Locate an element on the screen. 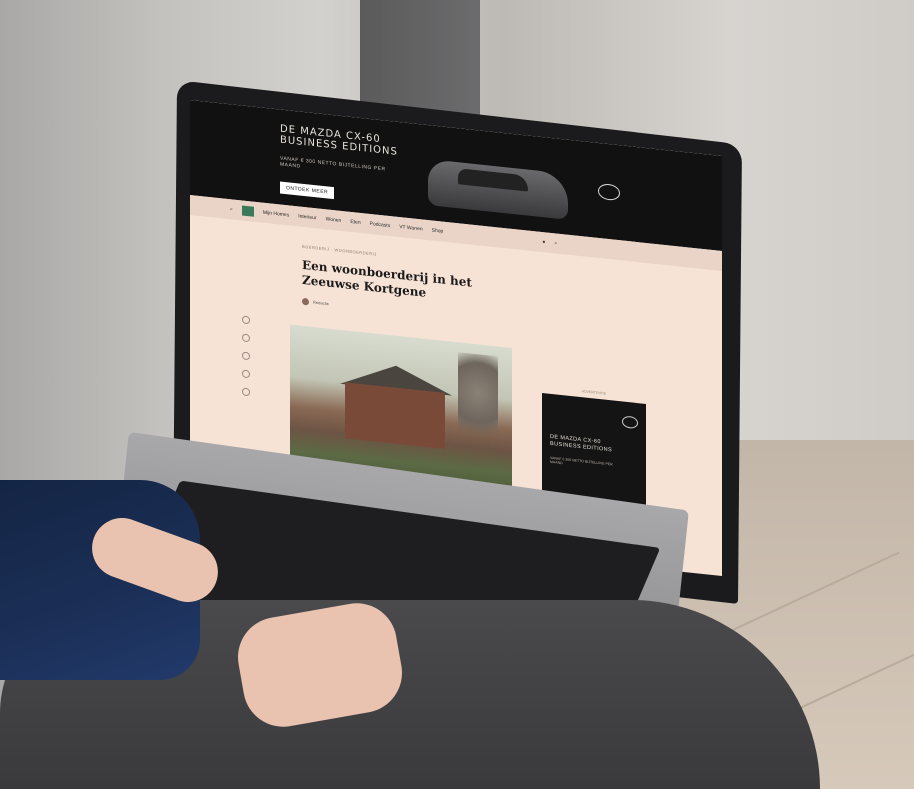  ad-headline: DE MAZDA CX-60 BUSINESS EDITIONS is located at coordinates (339, 140).